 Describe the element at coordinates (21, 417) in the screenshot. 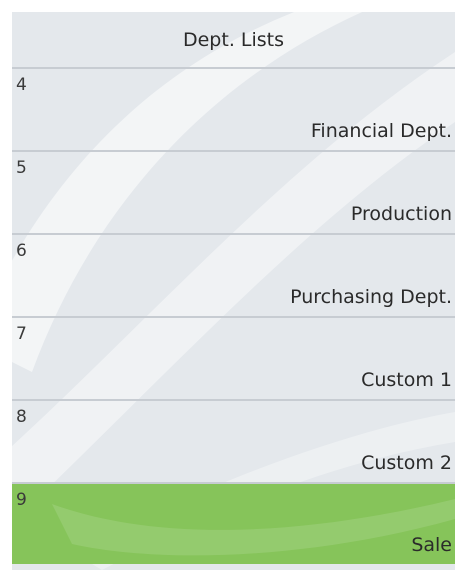

I see `dept-number: 8` at that location.